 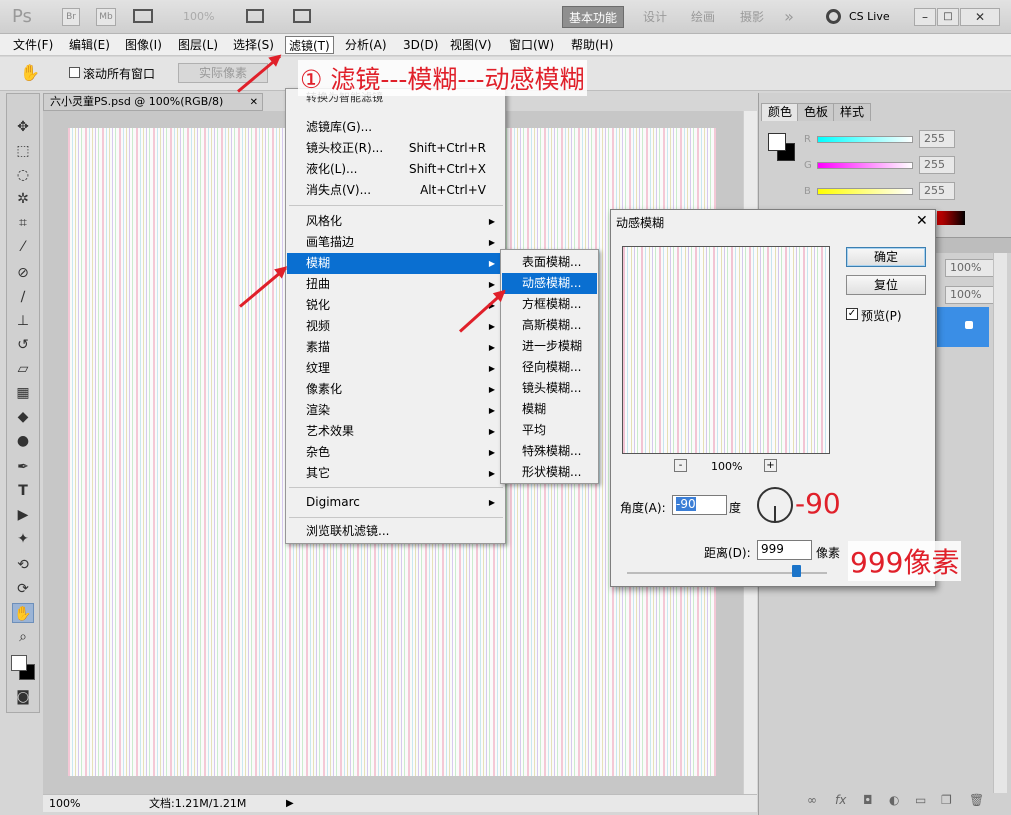 What do you see at coordinates (143, 45) in the screenshot?
I see `menu-image: 图像(I)` at bounding box center [143, 45].